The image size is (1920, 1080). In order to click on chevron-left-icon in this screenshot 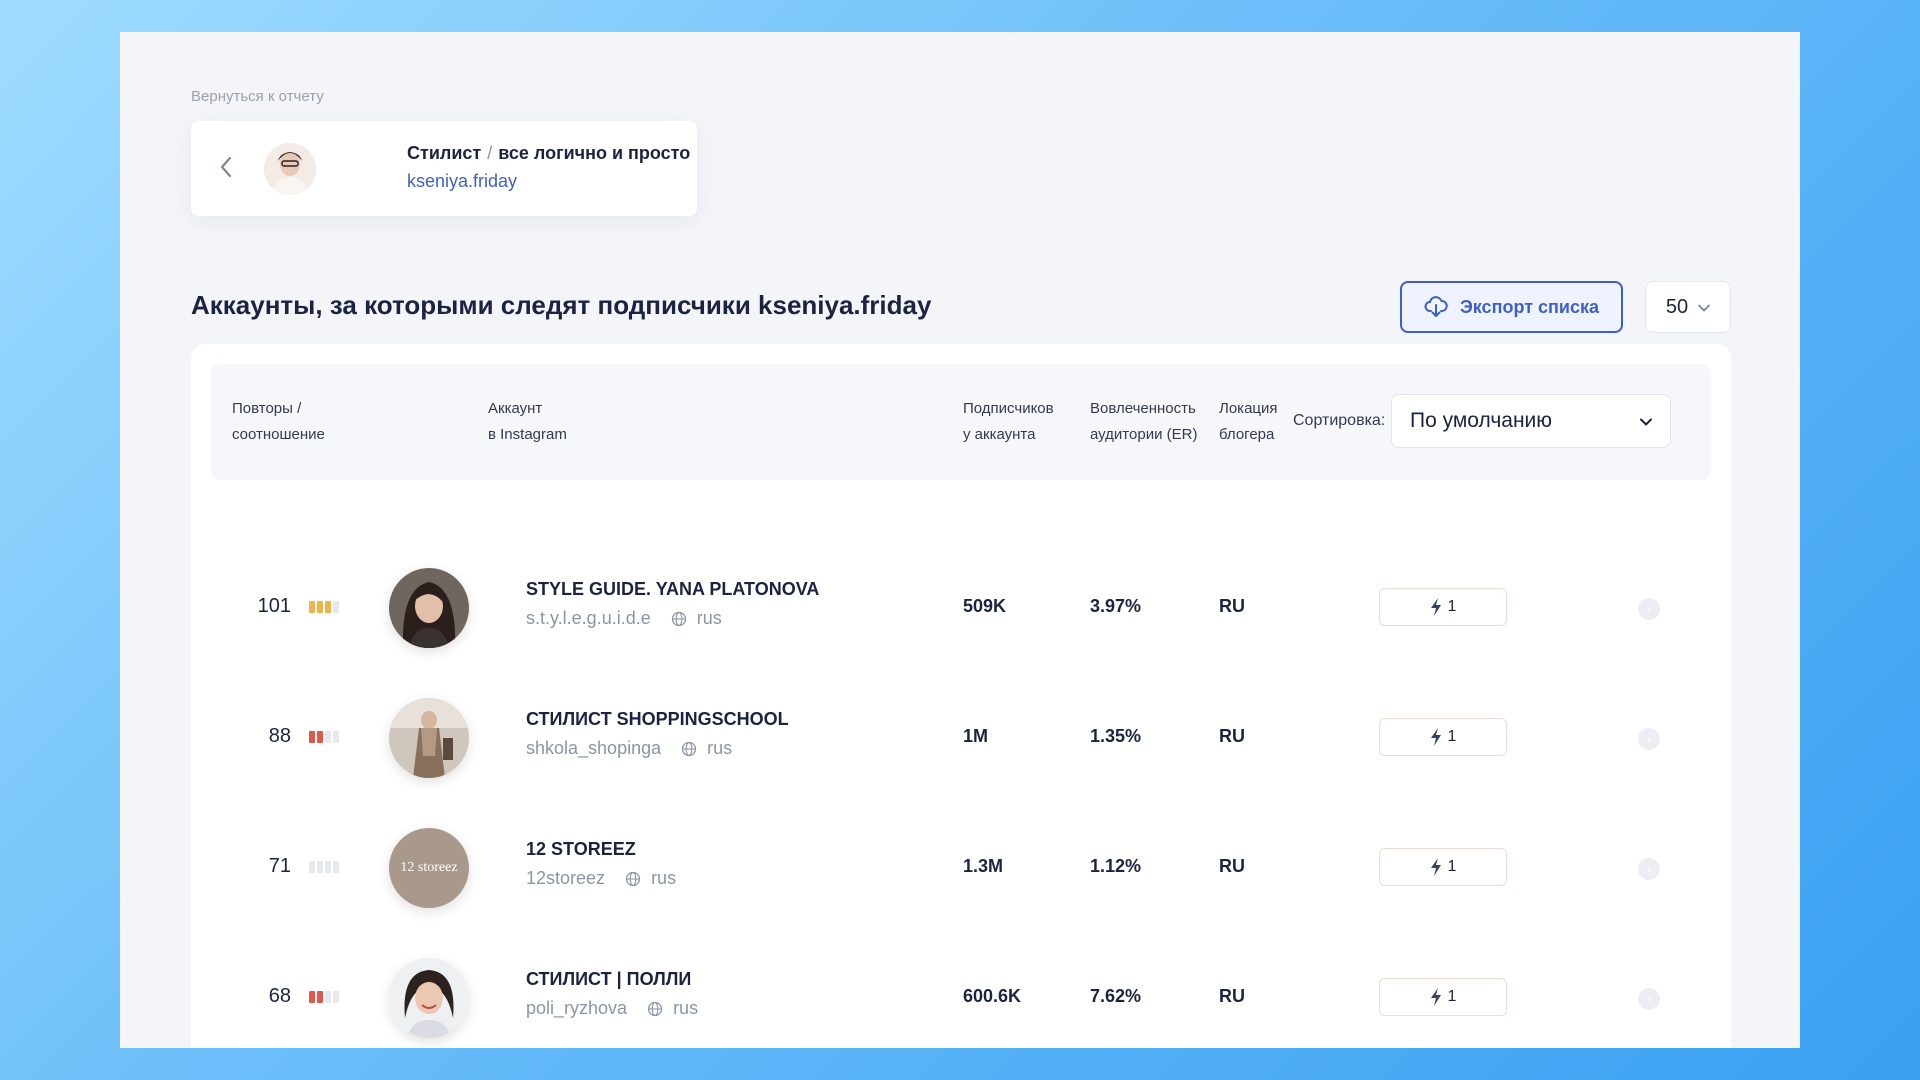, I will do `click(228, 168)`.